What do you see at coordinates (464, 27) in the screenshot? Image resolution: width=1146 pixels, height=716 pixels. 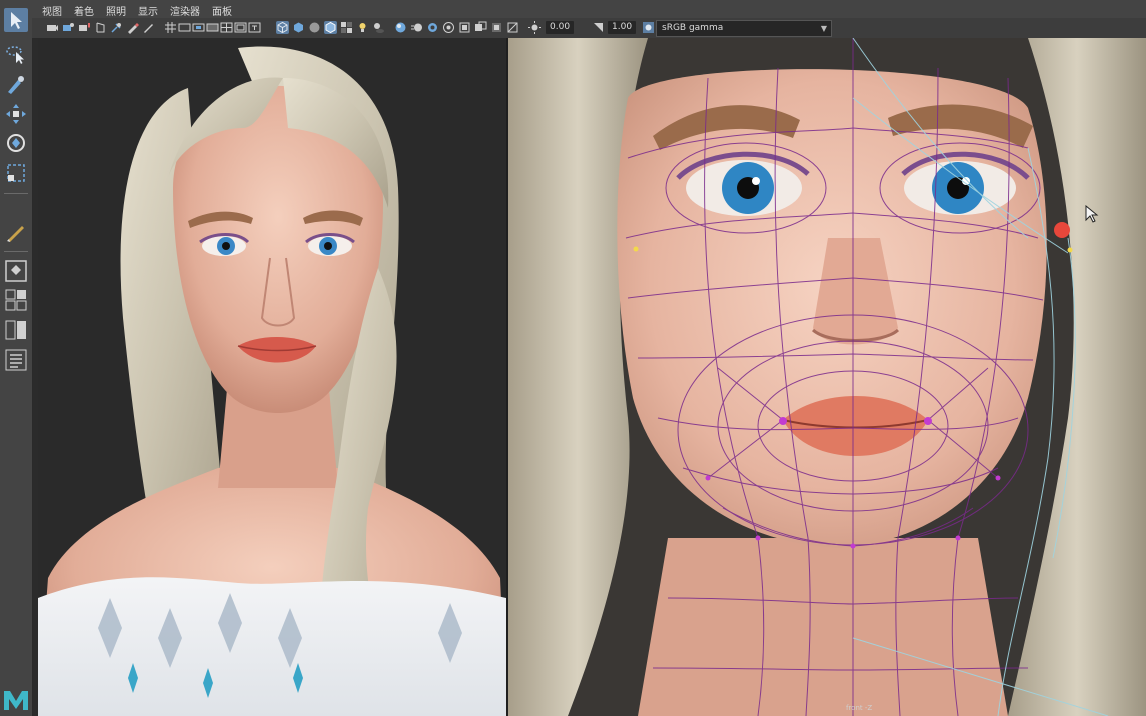 I see `isolate-select-icon` at bounding box center [464, 27].